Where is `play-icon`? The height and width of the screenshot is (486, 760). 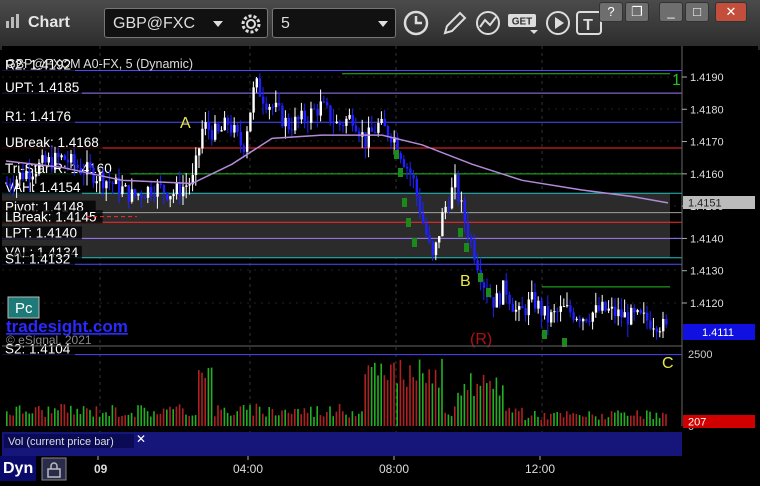
play-icon is located at coordinates (558, 23).